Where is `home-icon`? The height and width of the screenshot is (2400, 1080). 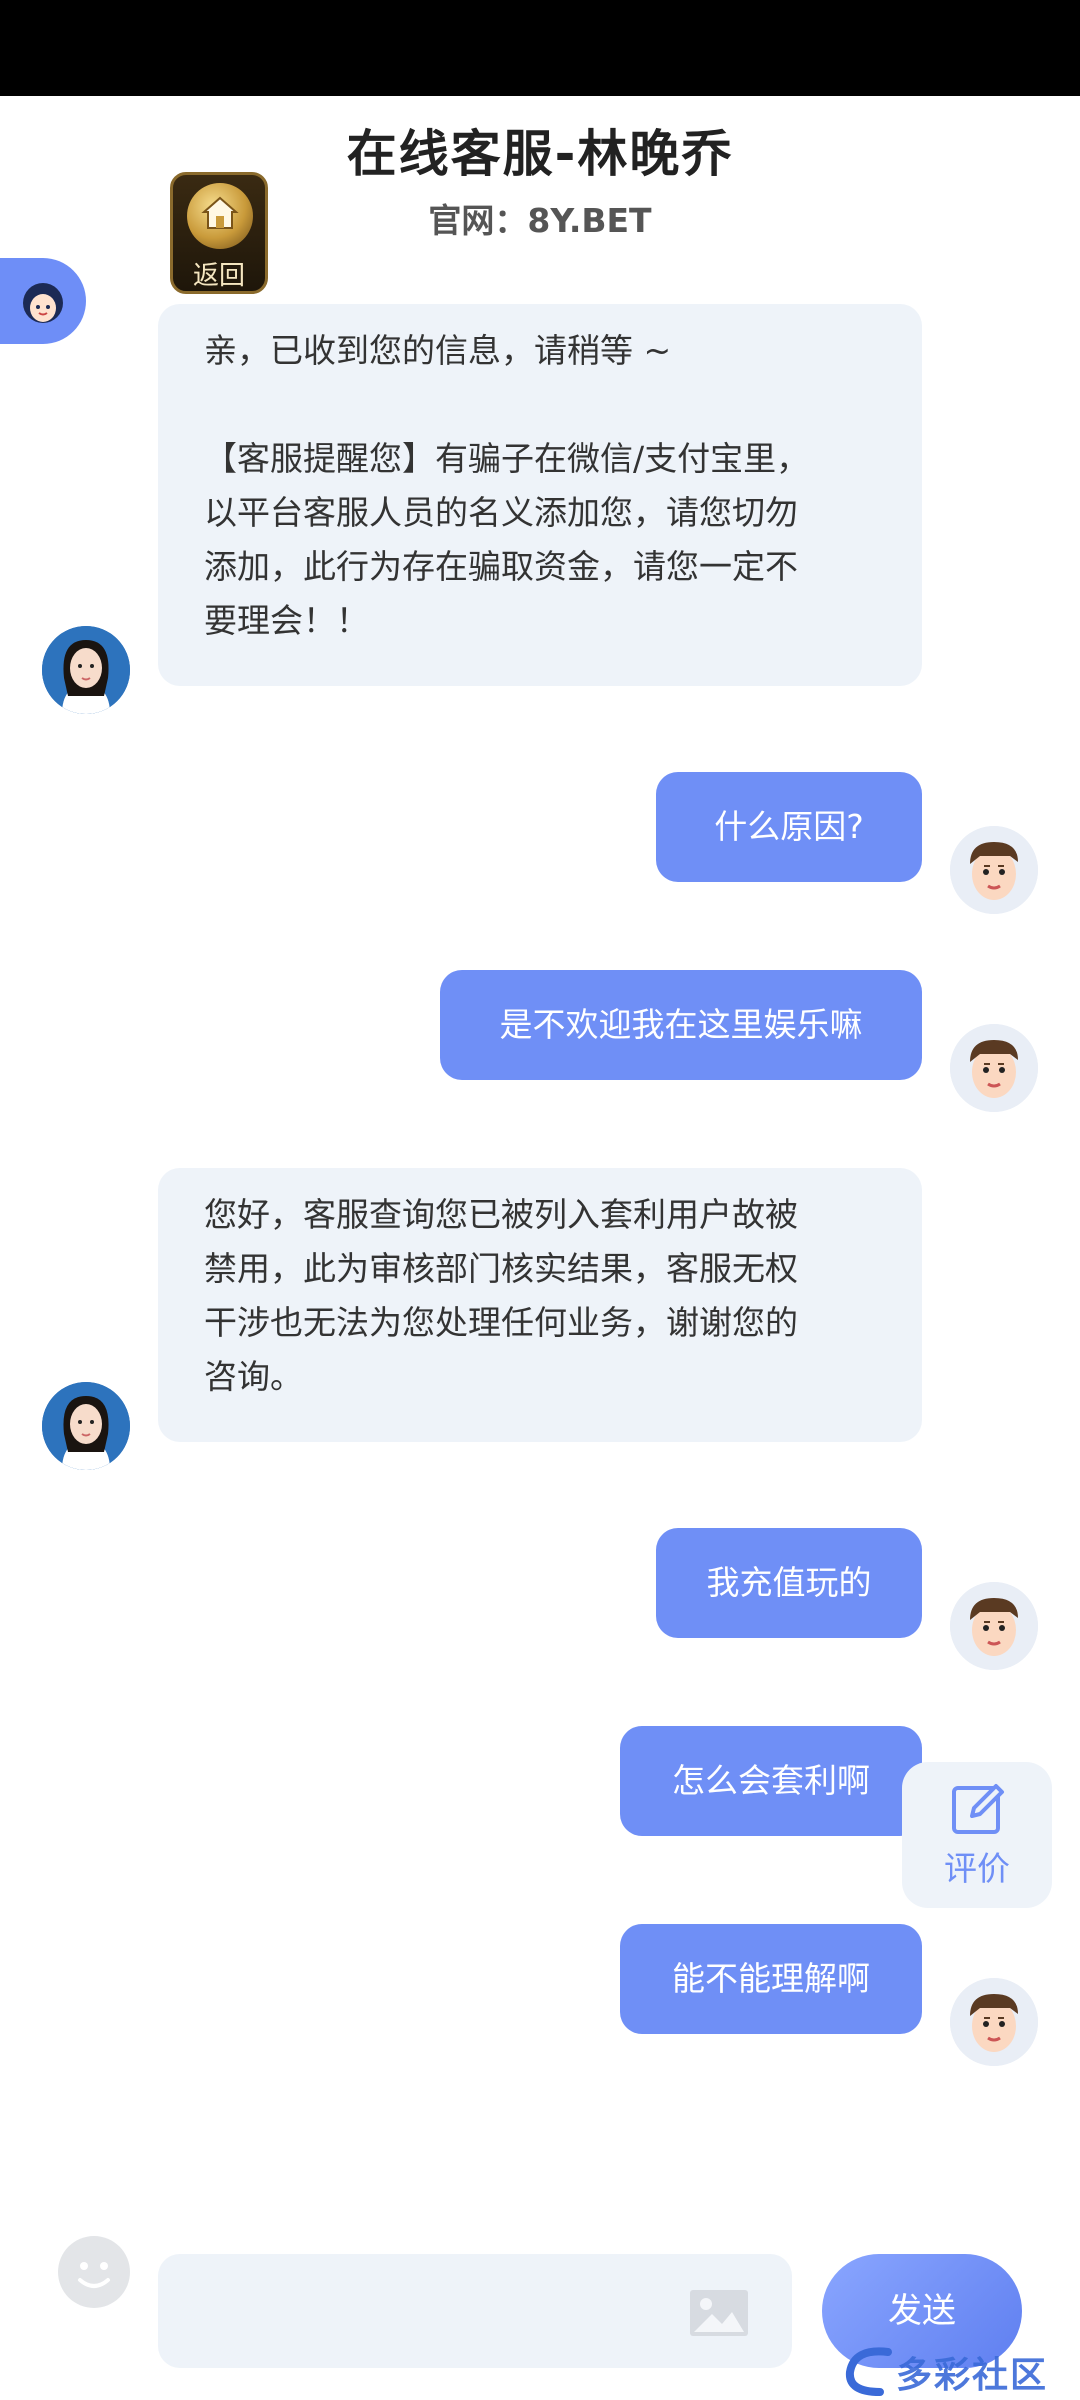
home-icon is located at coordinates (220, 216).